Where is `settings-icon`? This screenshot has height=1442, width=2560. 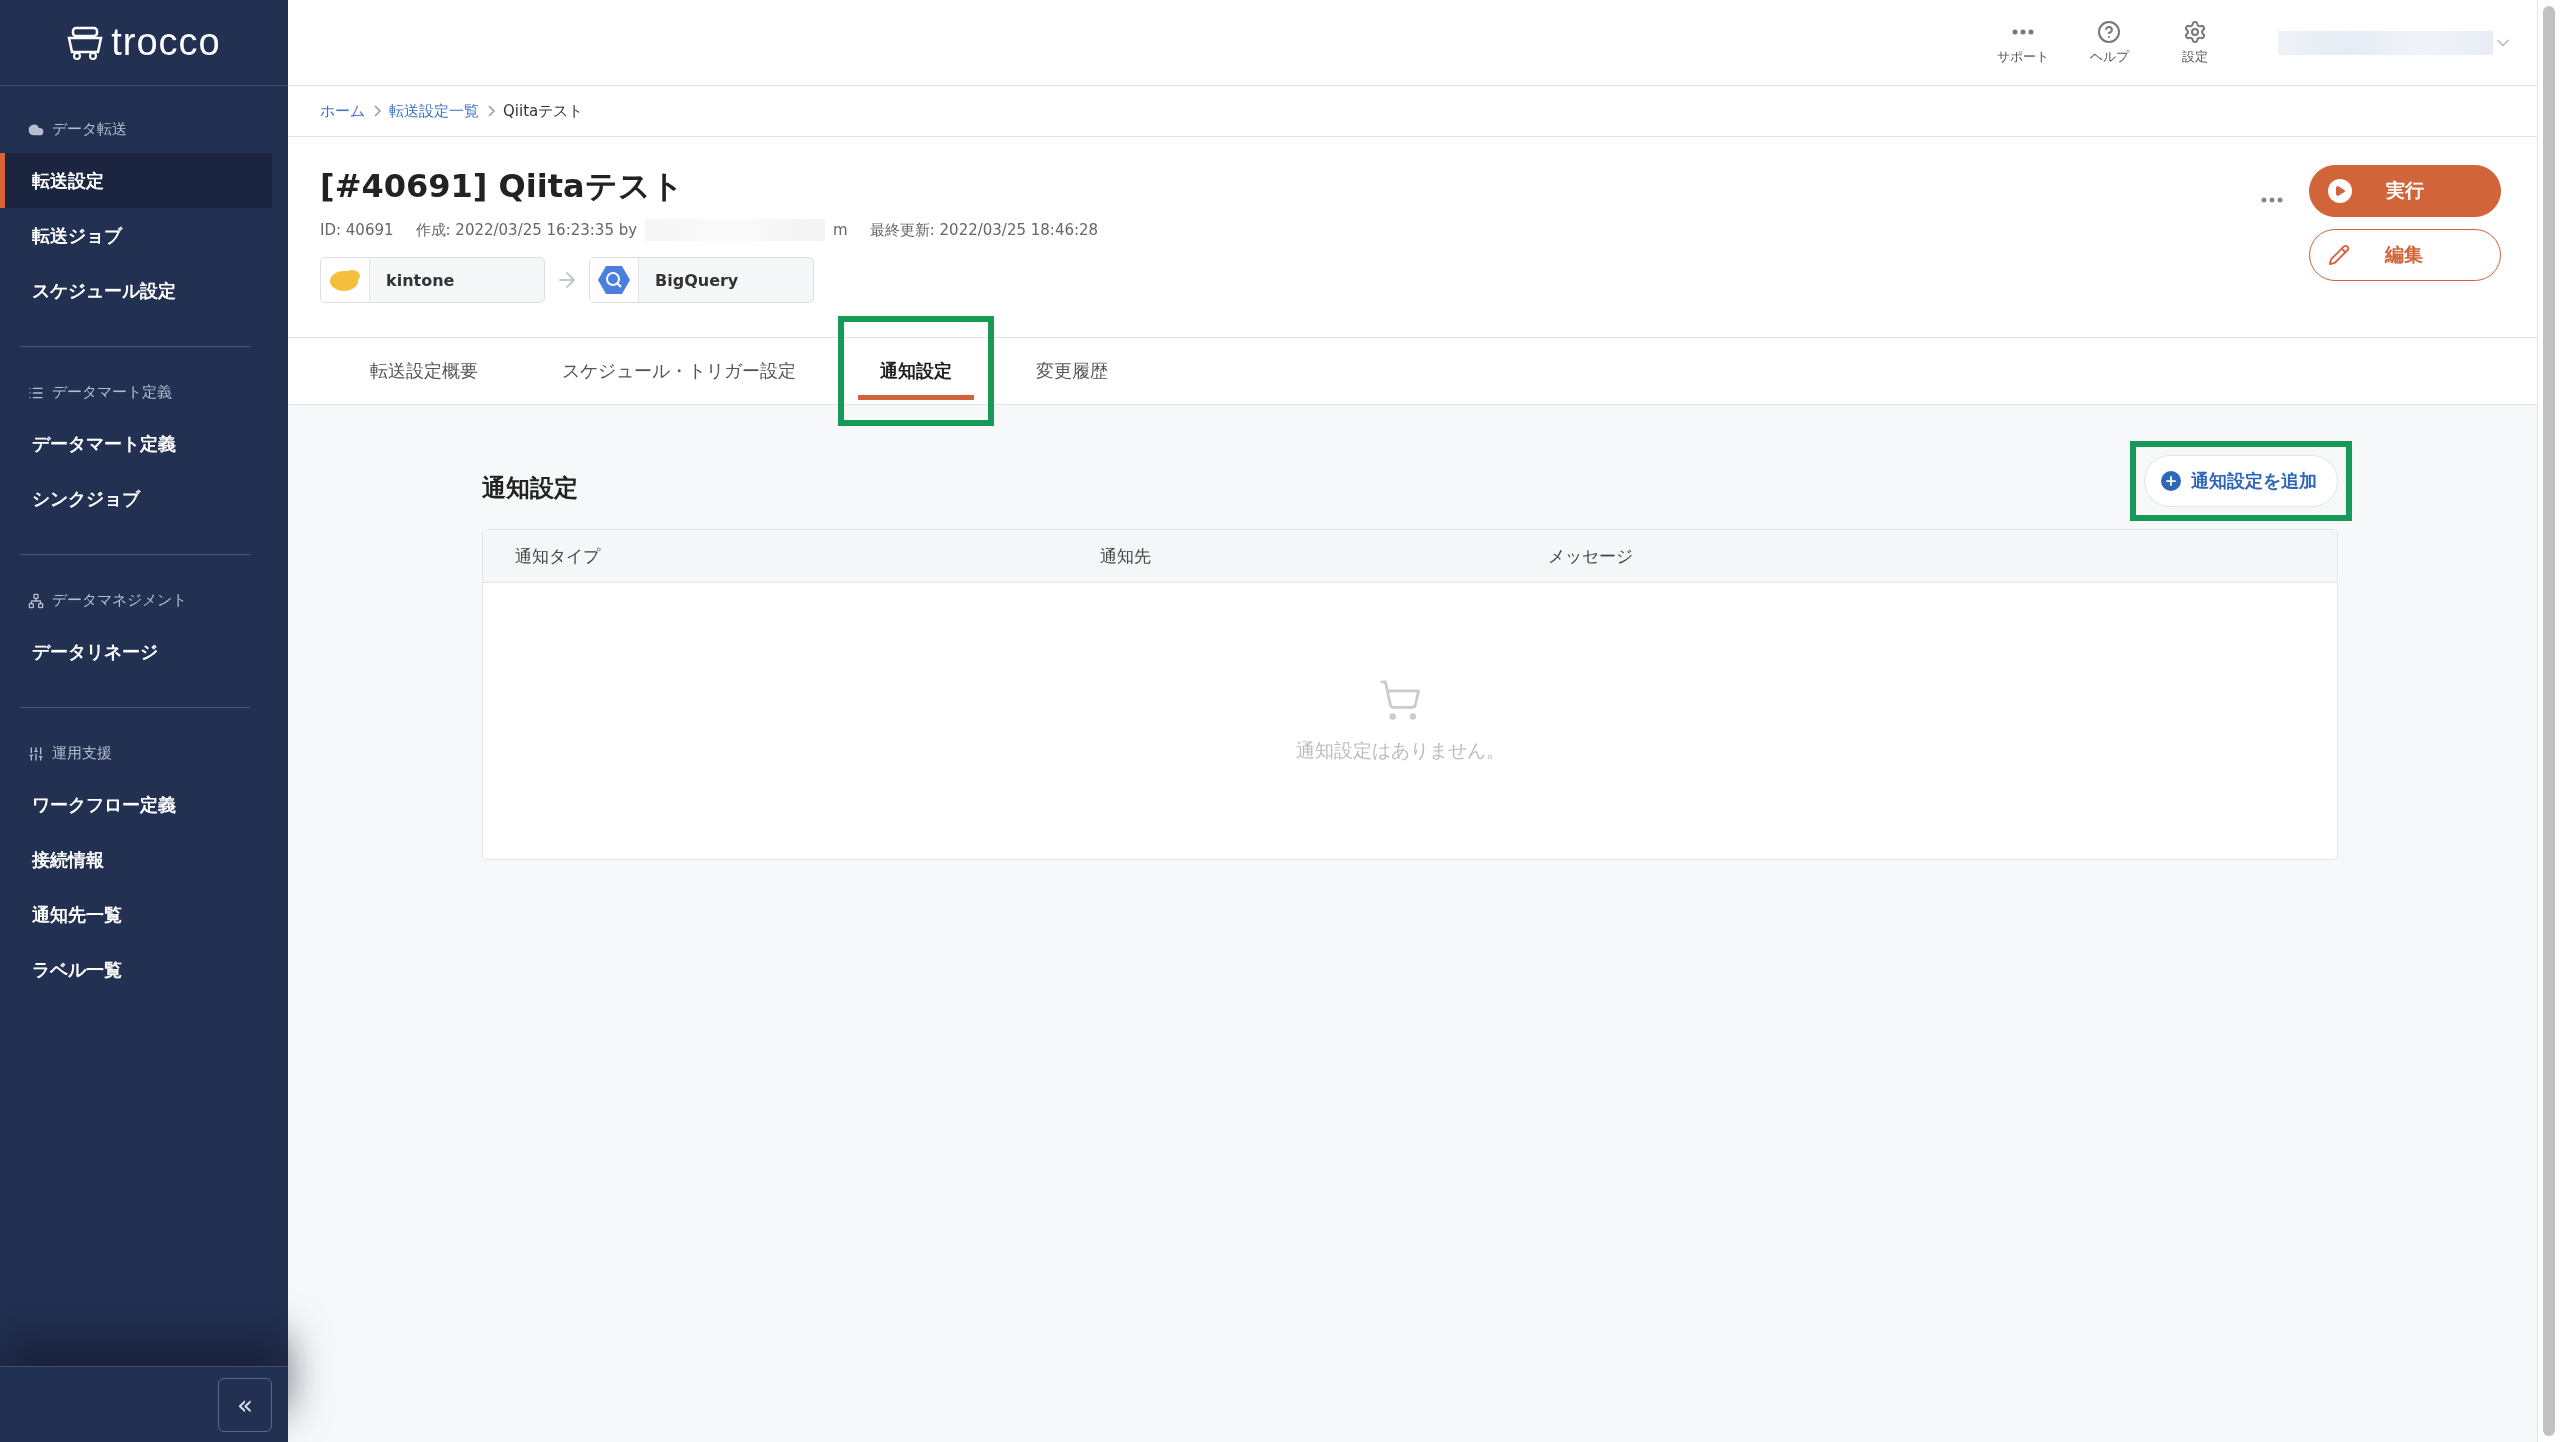
settings-icon is located at coordinates (2195, 31).